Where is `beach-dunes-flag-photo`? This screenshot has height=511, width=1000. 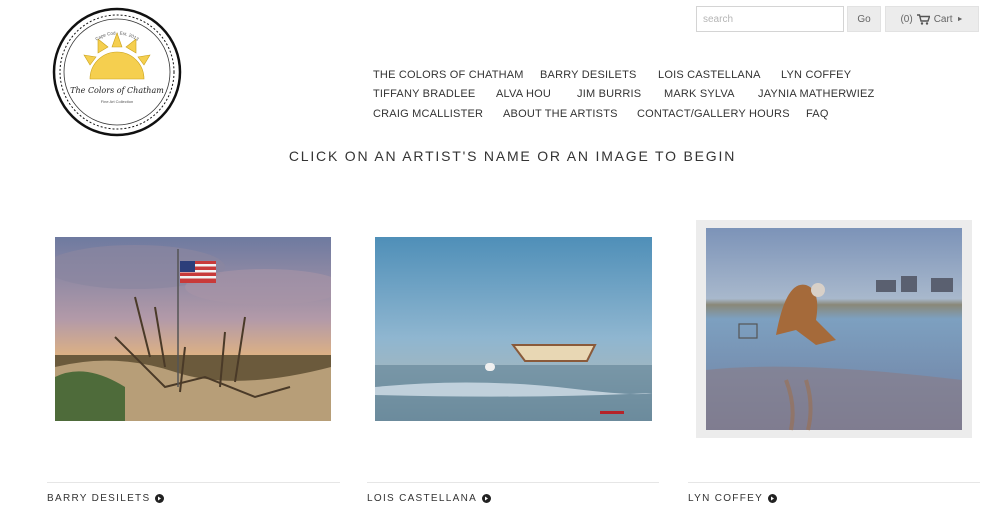
beach-dunes-flag-photo is located at coordinates (193, 329).